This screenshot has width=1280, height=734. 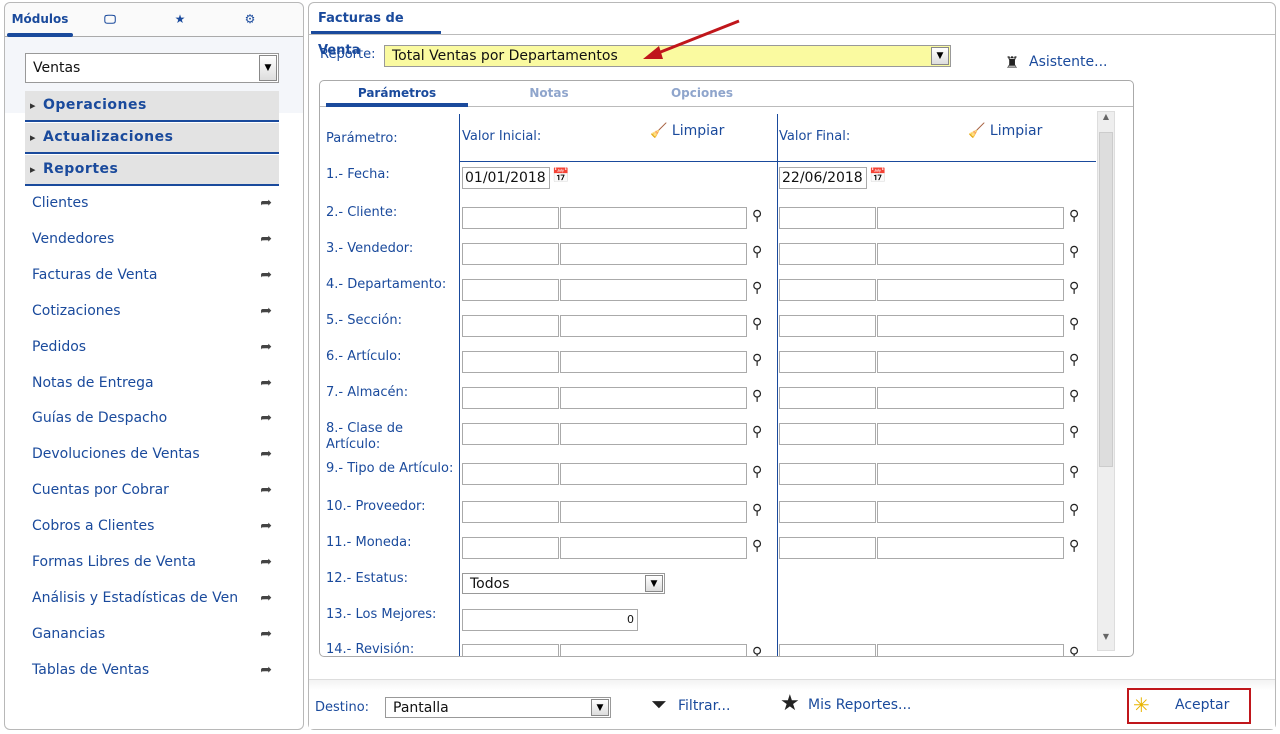 I want to click on monitor-icon: 🖵, so click(x=110, y=19).